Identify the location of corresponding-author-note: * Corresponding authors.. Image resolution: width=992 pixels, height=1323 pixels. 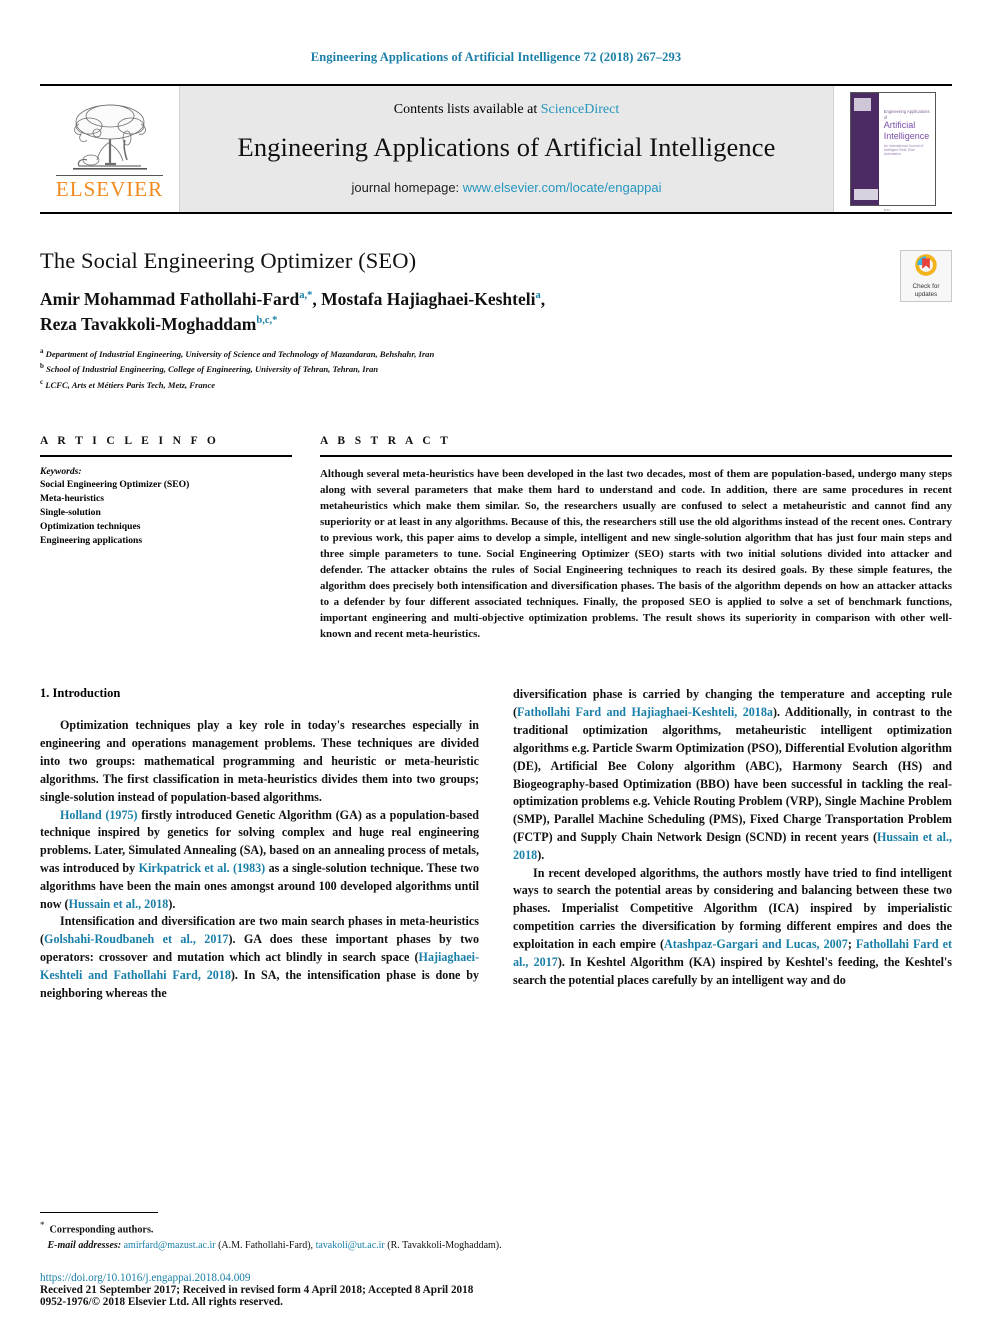
(360, 1228).